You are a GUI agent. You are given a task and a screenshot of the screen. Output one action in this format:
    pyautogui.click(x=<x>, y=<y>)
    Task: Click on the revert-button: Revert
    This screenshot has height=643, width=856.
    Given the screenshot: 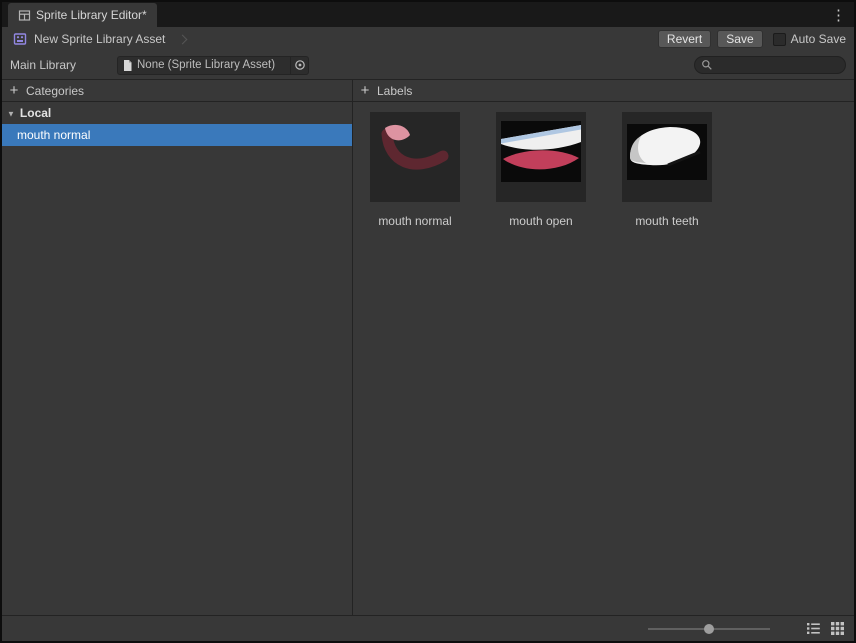 What is the action you would take?
    pyautogui.click(x=684, y=39)
    